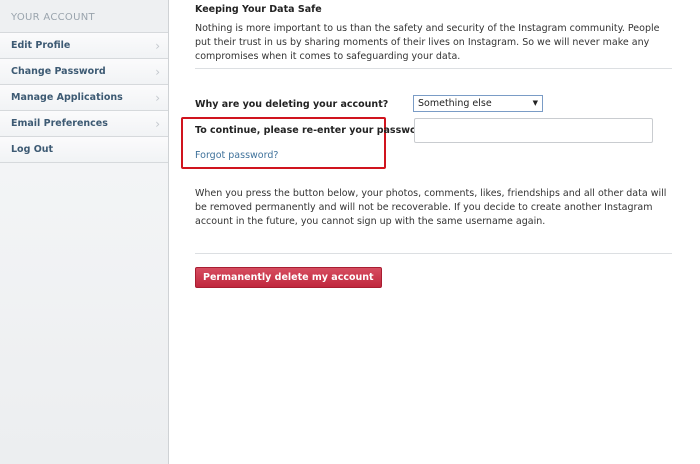 The height and width of the screenshot is (464, 700). What do you see at coordinates (84, 46) in the screenshot?
I see `sidebar-item-edit-profile: Edit Profile ›` at bounding box center [84, 46].